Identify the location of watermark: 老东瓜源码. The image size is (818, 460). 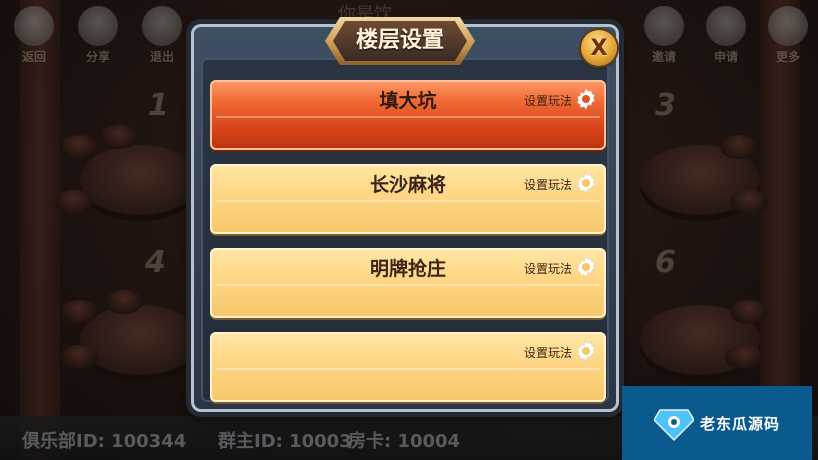
(717, 423).